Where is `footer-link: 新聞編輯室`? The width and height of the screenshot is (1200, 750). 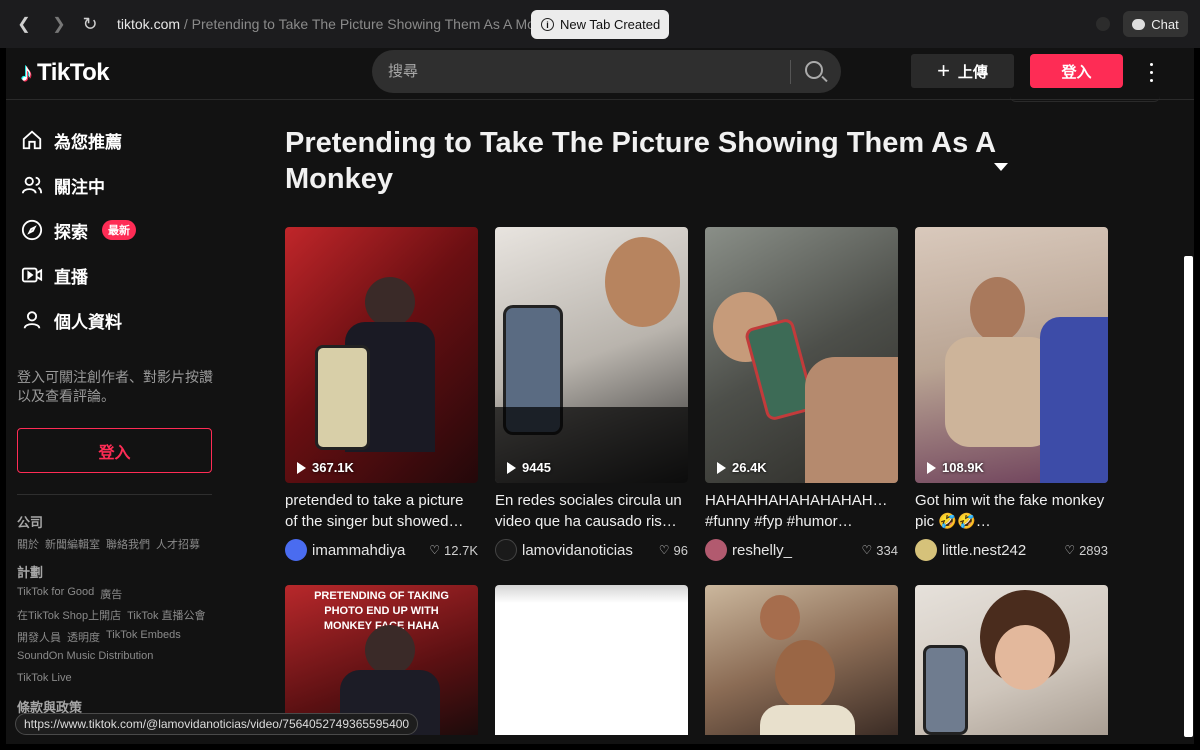
footer-link: 新聞編輯室 is located at coordinates (72, 544).